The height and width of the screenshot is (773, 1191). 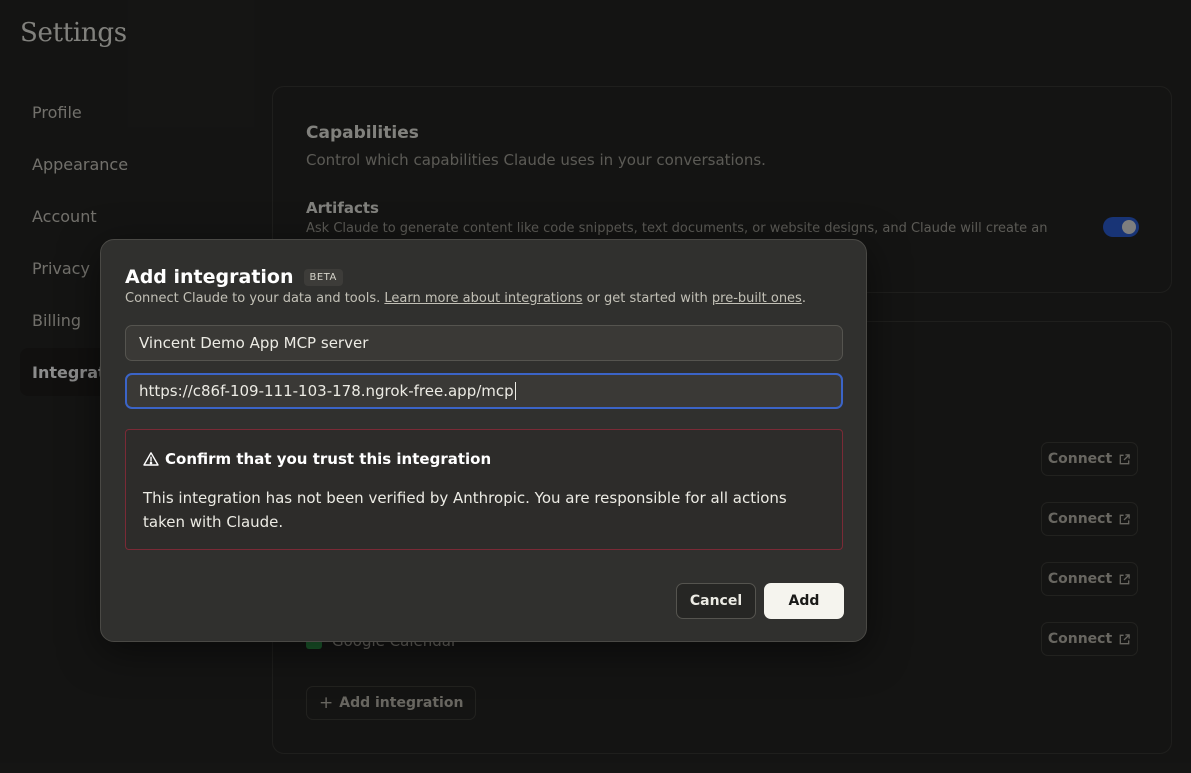 What do you see at coordinates (716, 601) in the screenshot?
I see `cancel-button: Cancel` at bounding box center [716, 601].